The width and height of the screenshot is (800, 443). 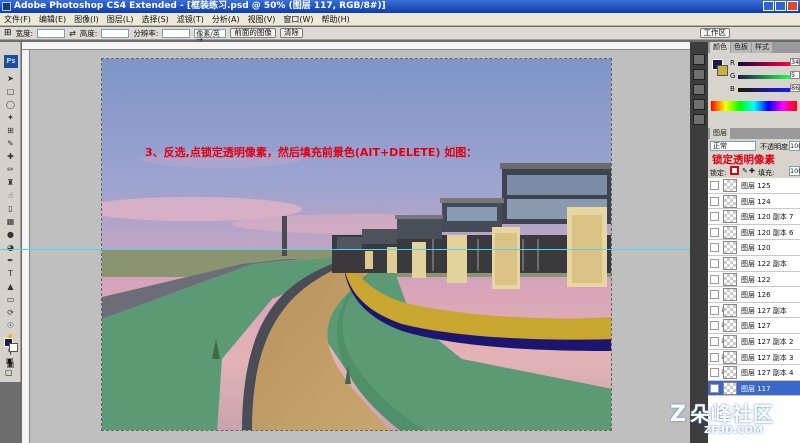 What do you see at coordinates (756, 280) in the screenshot?
I see `layer-name: 图层 122` at bounding box center [756, 280].